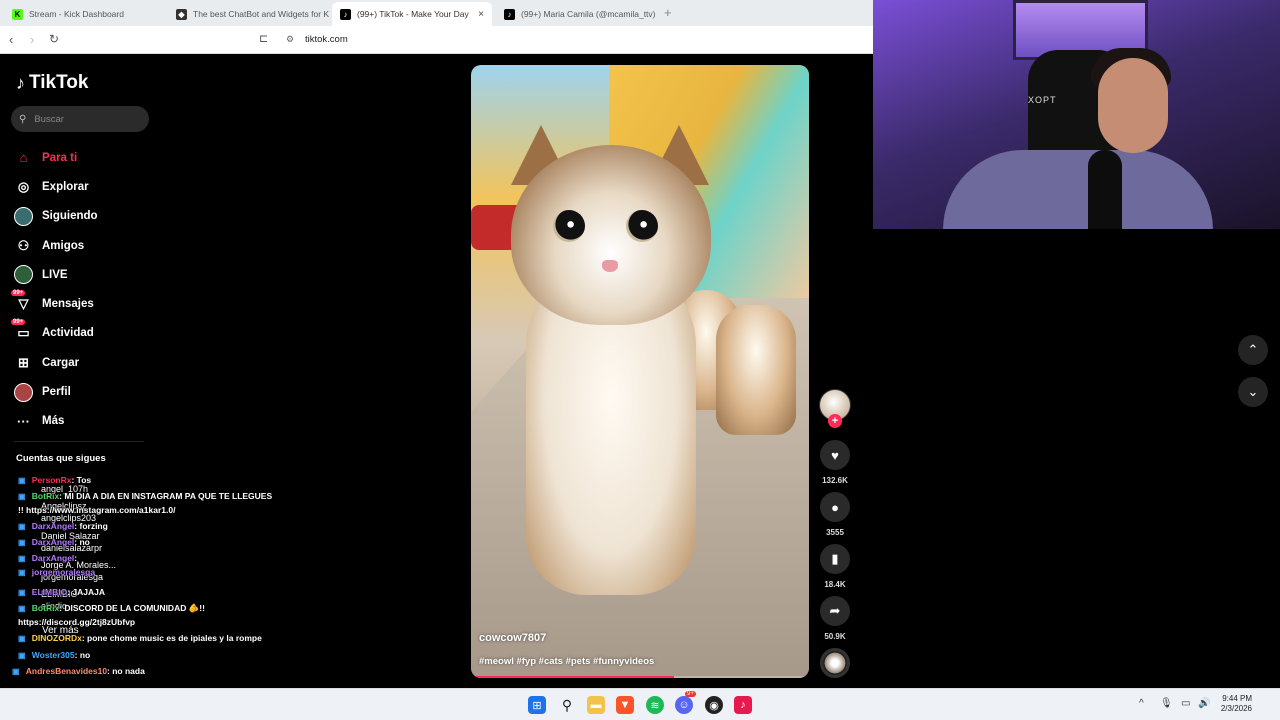 The image size is (1280, 720). What do you see at coordinates (263, 38) in the screenshot?
I see `bookmark-icon: ⊏` at bounding box center [263, 38].